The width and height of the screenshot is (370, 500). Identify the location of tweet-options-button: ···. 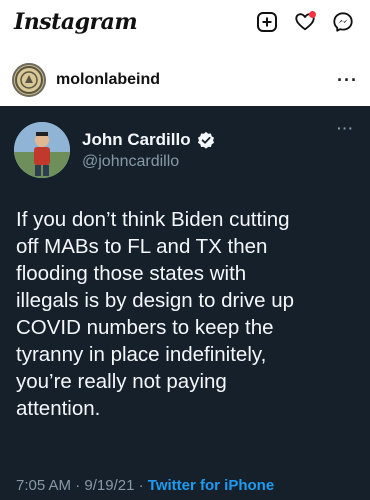
(345, 128).